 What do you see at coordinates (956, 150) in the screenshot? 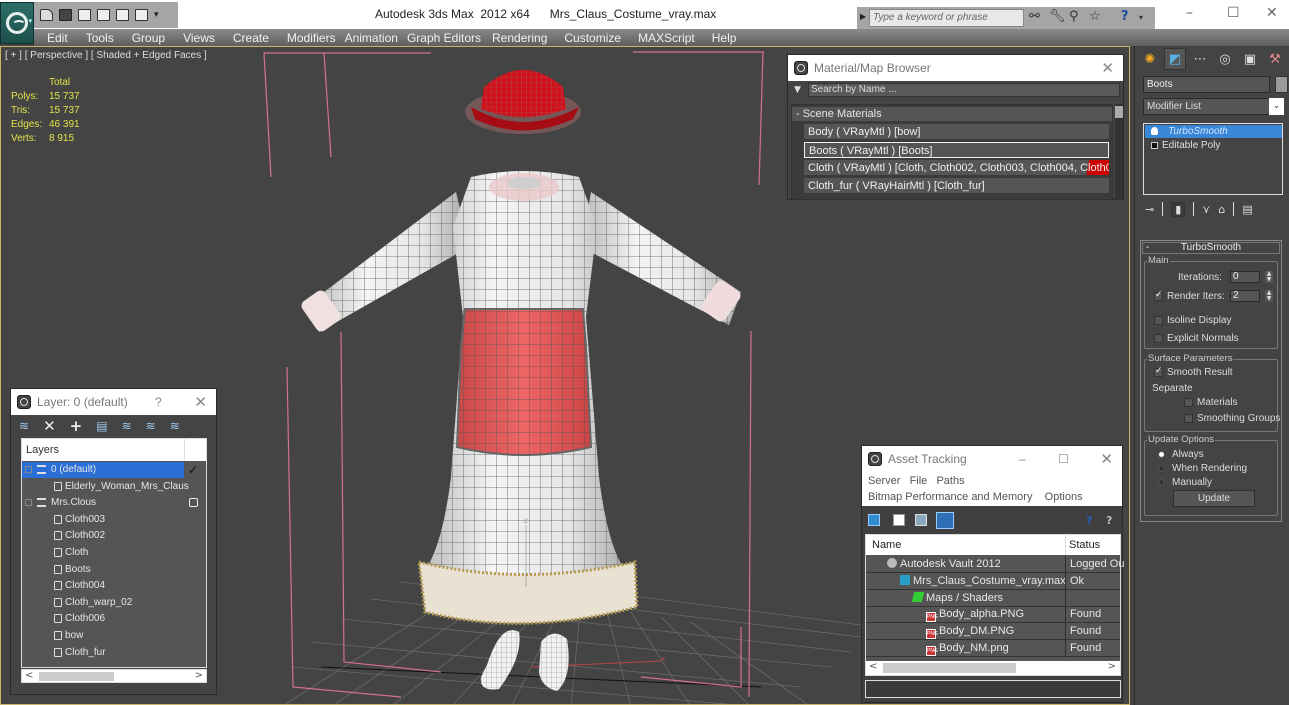
I see `material-item: Boots ( VRayMtl ) [Boots]` at bounding box center [956, 150].